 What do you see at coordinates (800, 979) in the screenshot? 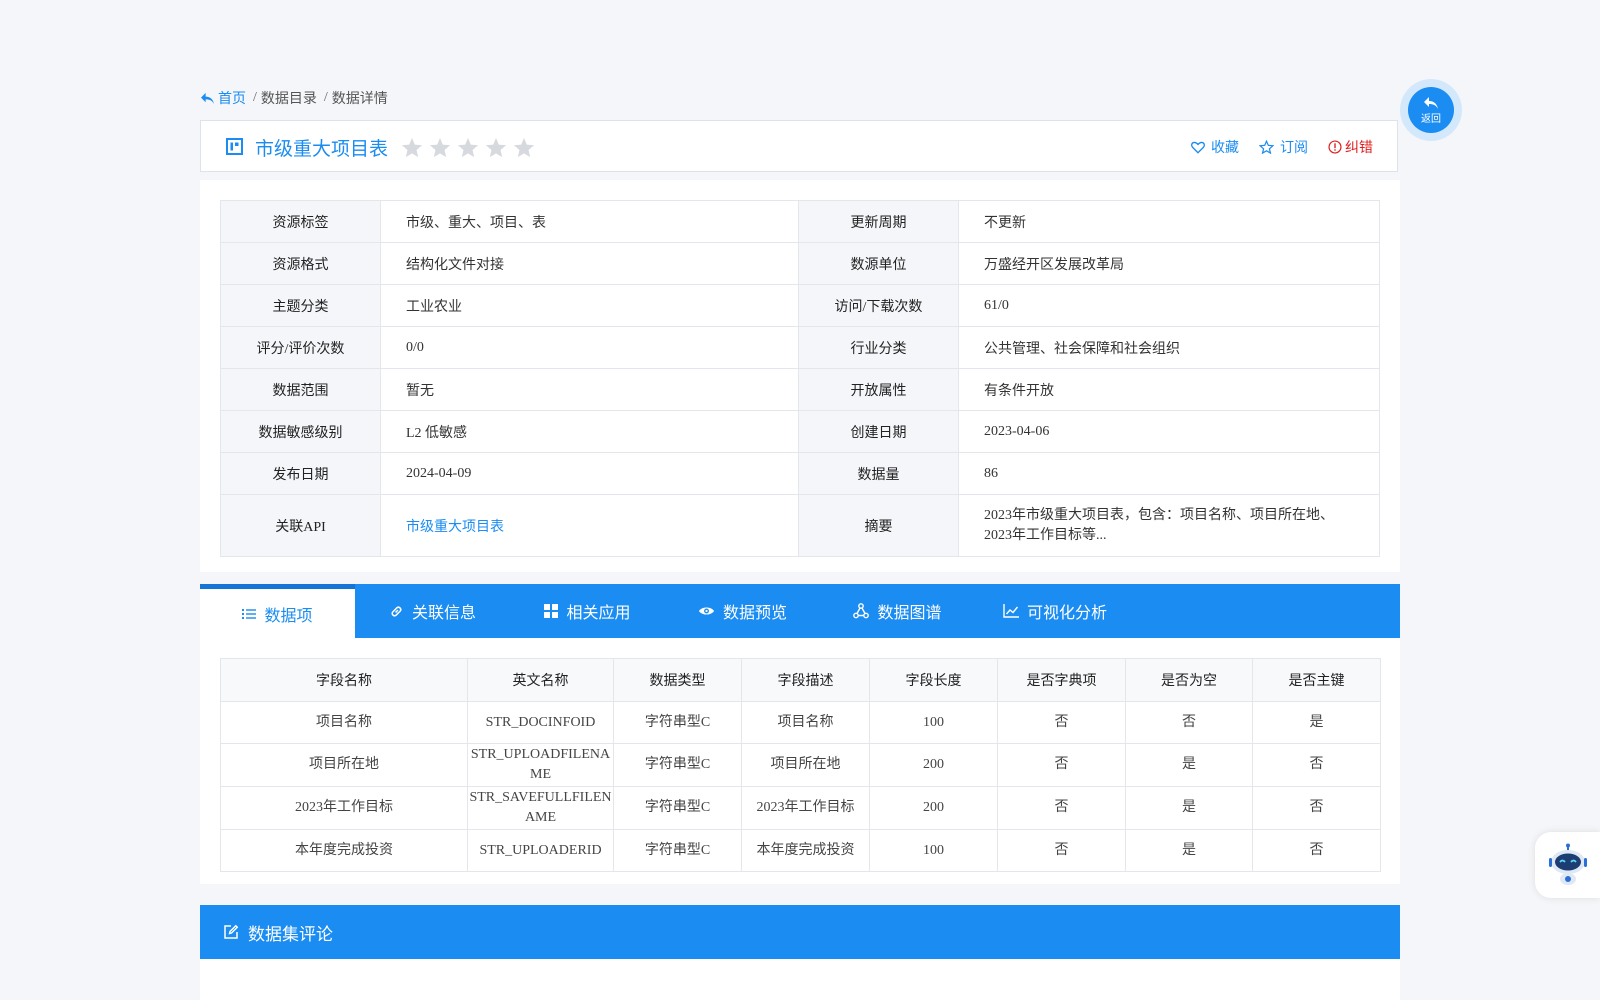
I see `comments-panel` at bounding box center [800, 979].